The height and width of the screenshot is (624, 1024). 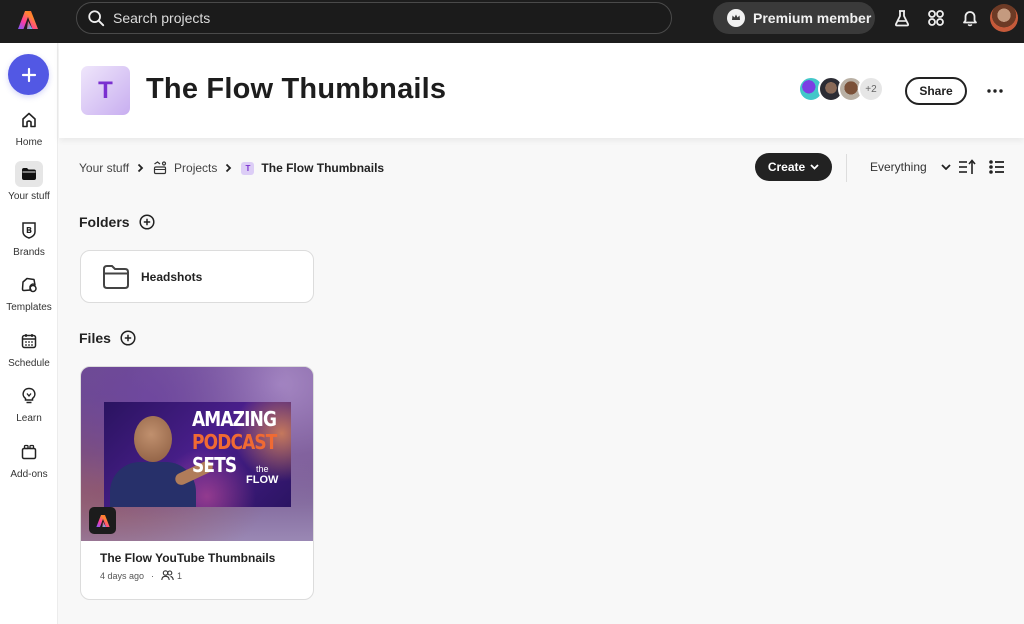 What do you see at coordinates (29, 187) in the screenshot?
I see `sidebar-item-your-stuff: Your stuff` at bounding box center [29, 187].